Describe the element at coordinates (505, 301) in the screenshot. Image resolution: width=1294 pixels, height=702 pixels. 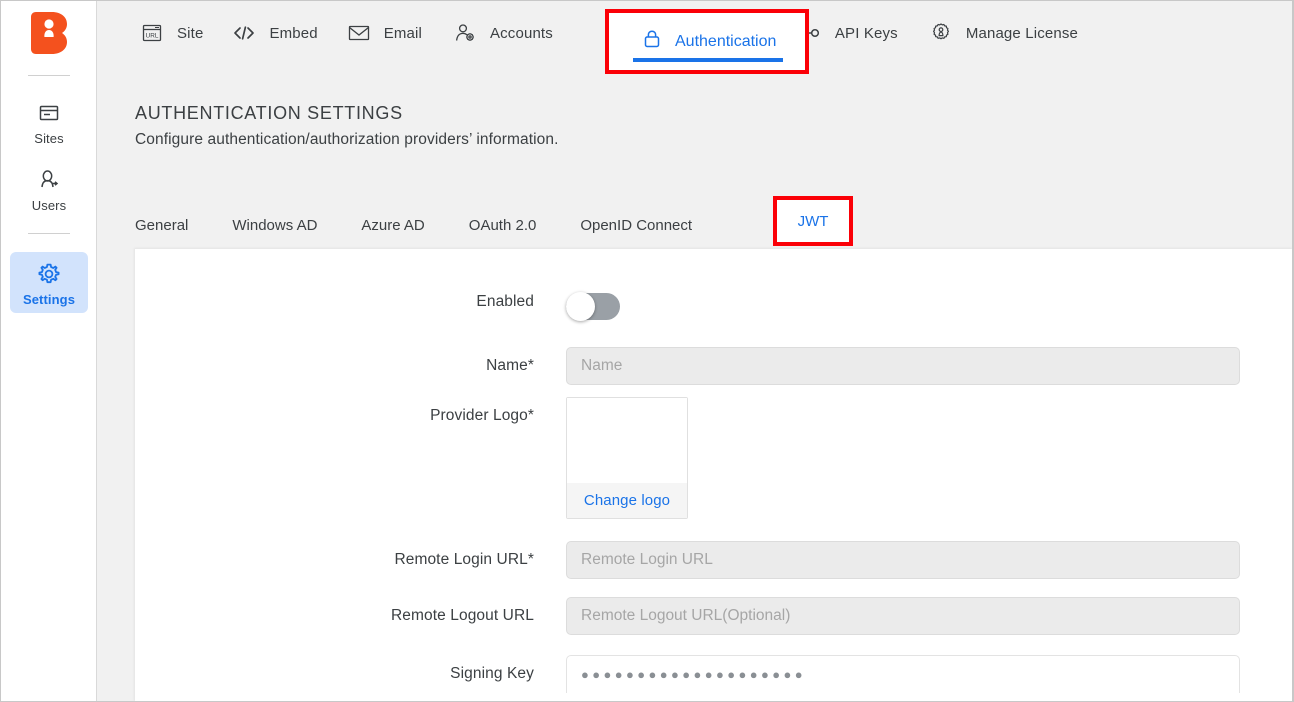
I see `enabled-label: Enabled` at that location.